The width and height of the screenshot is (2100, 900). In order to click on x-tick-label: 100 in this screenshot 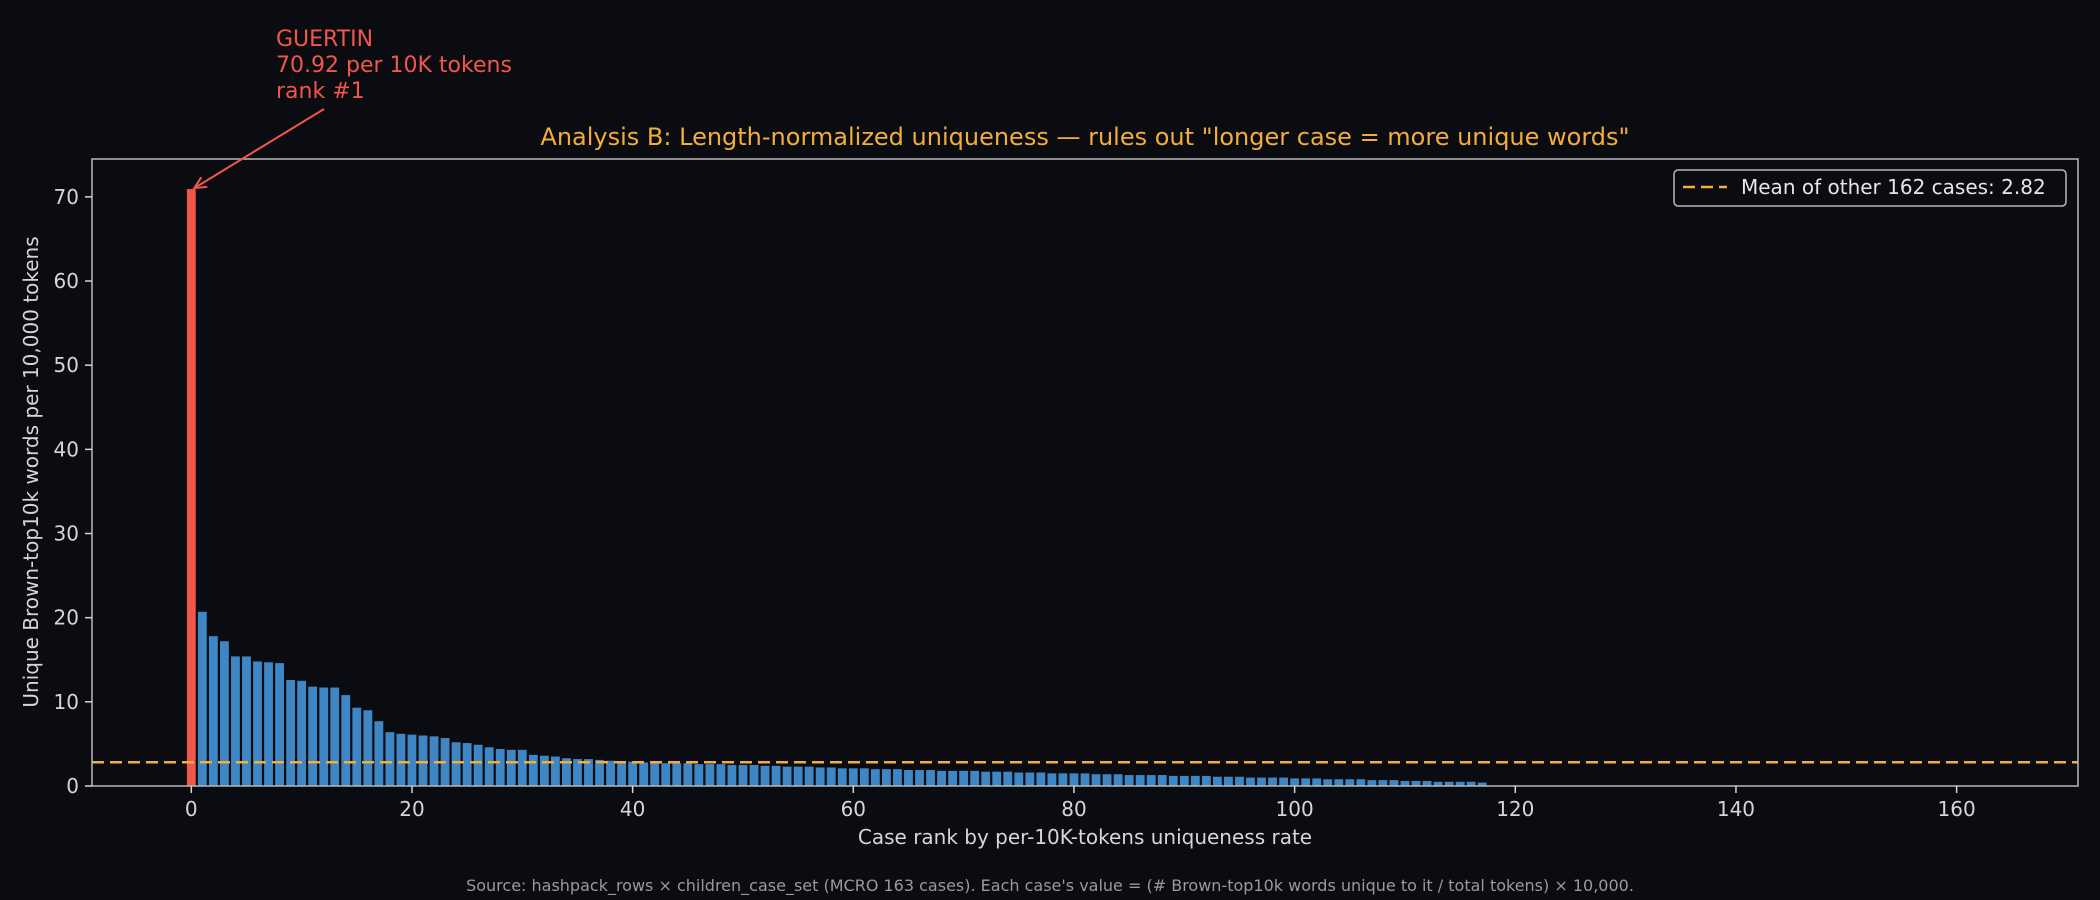, I will do `click(1295, 809)`.